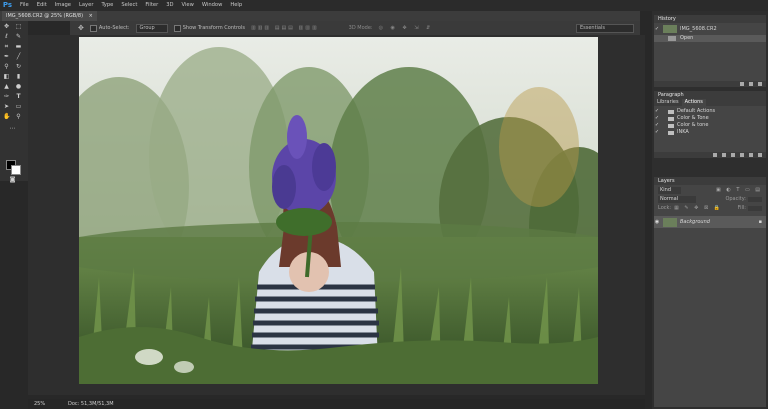 The height and width of the screenshot is (409, 768). I want to click on document-tab: IMG_5608.CR2 @ 25% (RGB/8) ×, so click(49, 16).